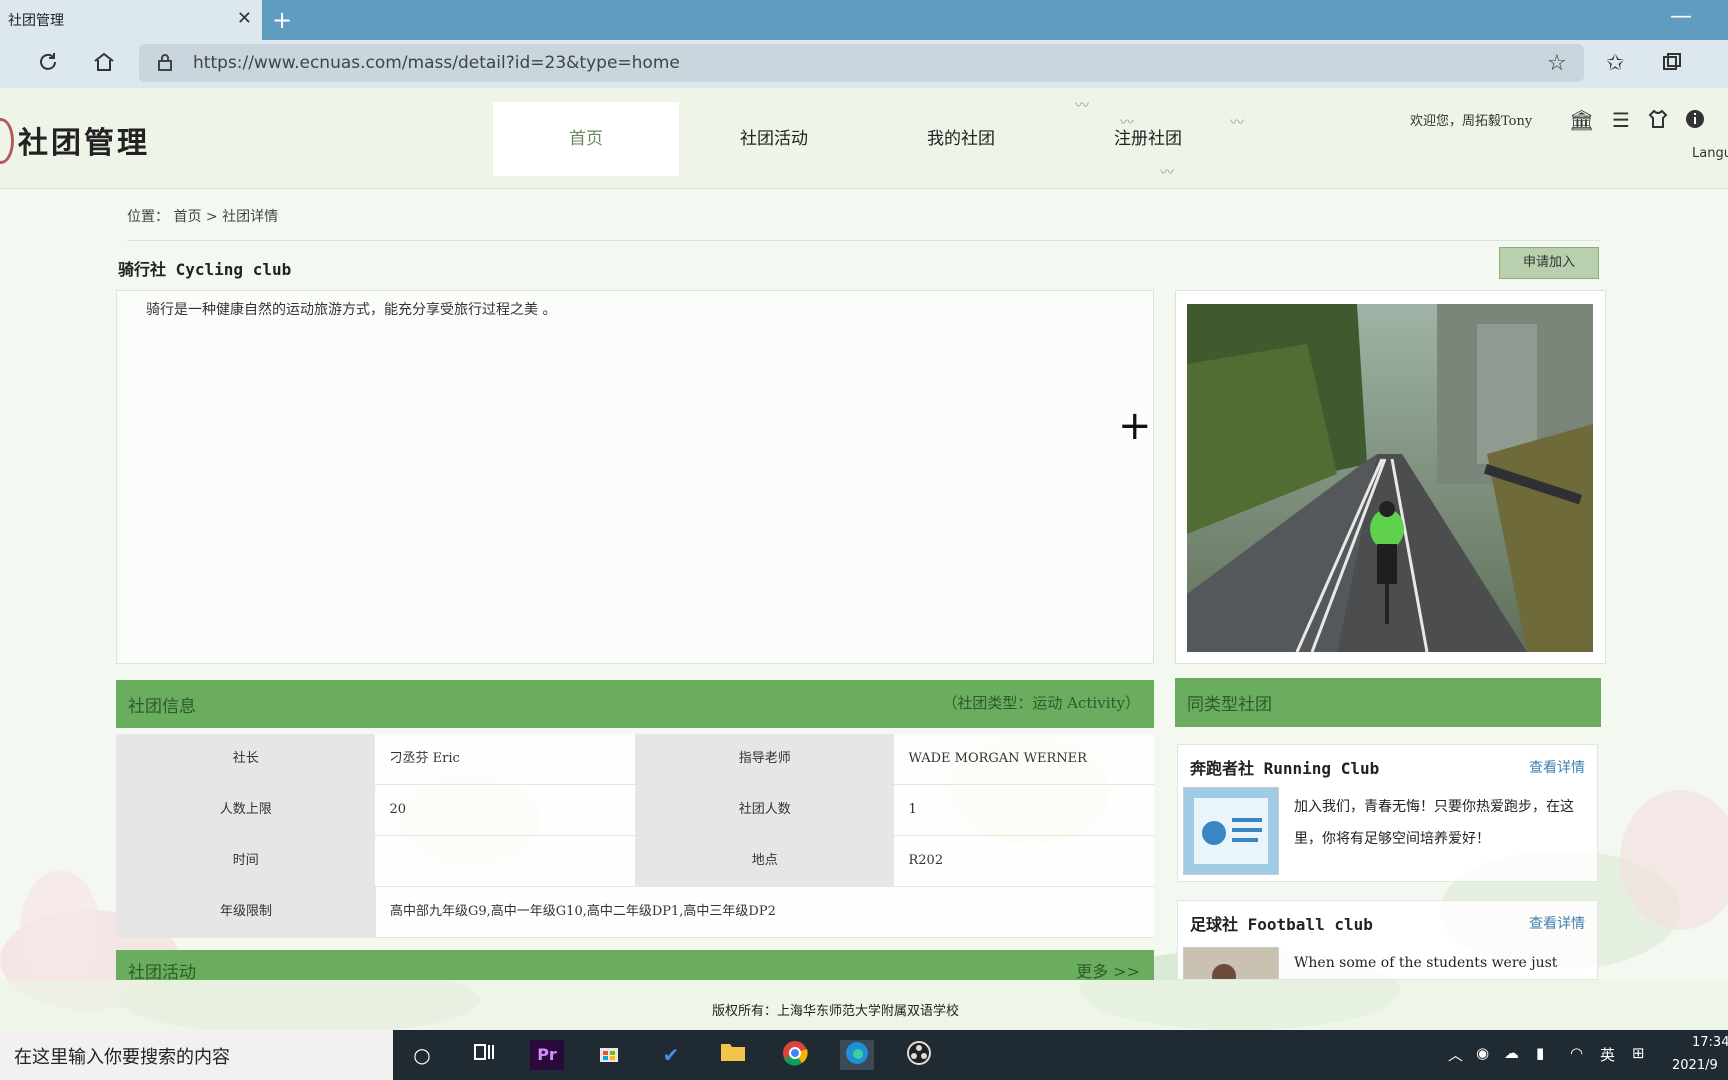  Describe the element at coordinates (1638, 1053) in the screenshot. I see `ime-mode-icon: ⊞` at that location.